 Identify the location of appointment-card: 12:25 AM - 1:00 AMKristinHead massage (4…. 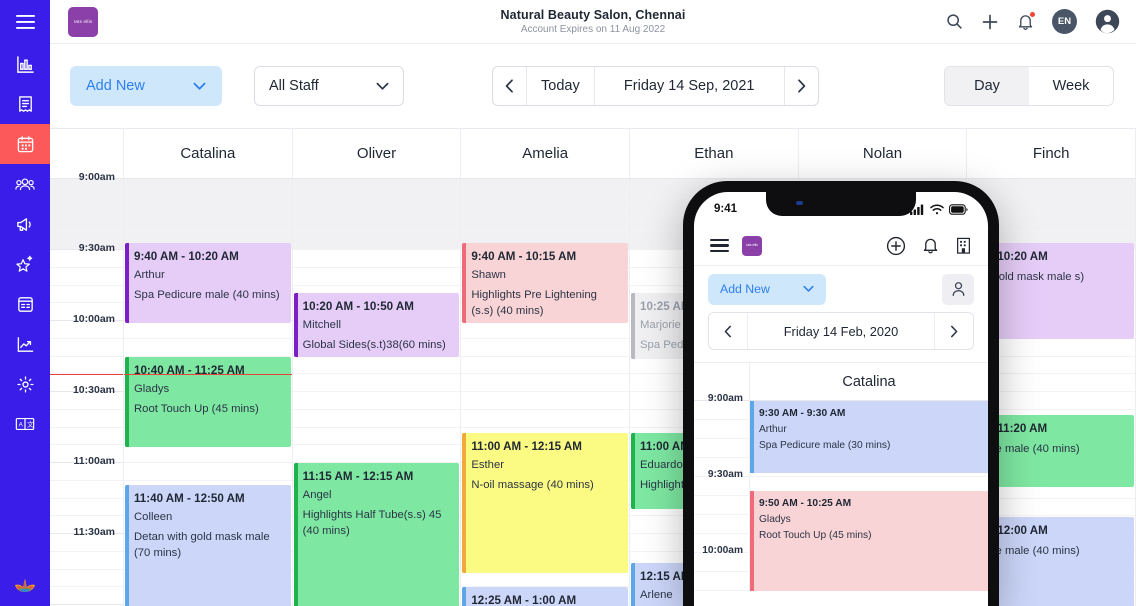
(545, 596).